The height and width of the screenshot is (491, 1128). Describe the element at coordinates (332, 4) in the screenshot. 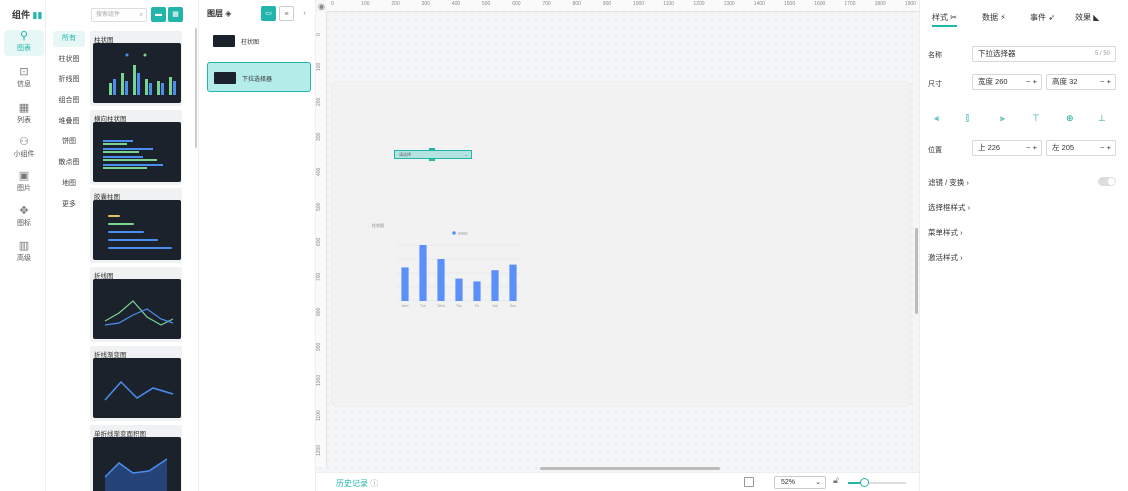

I see `ruler-tick-h: 0` at that location.